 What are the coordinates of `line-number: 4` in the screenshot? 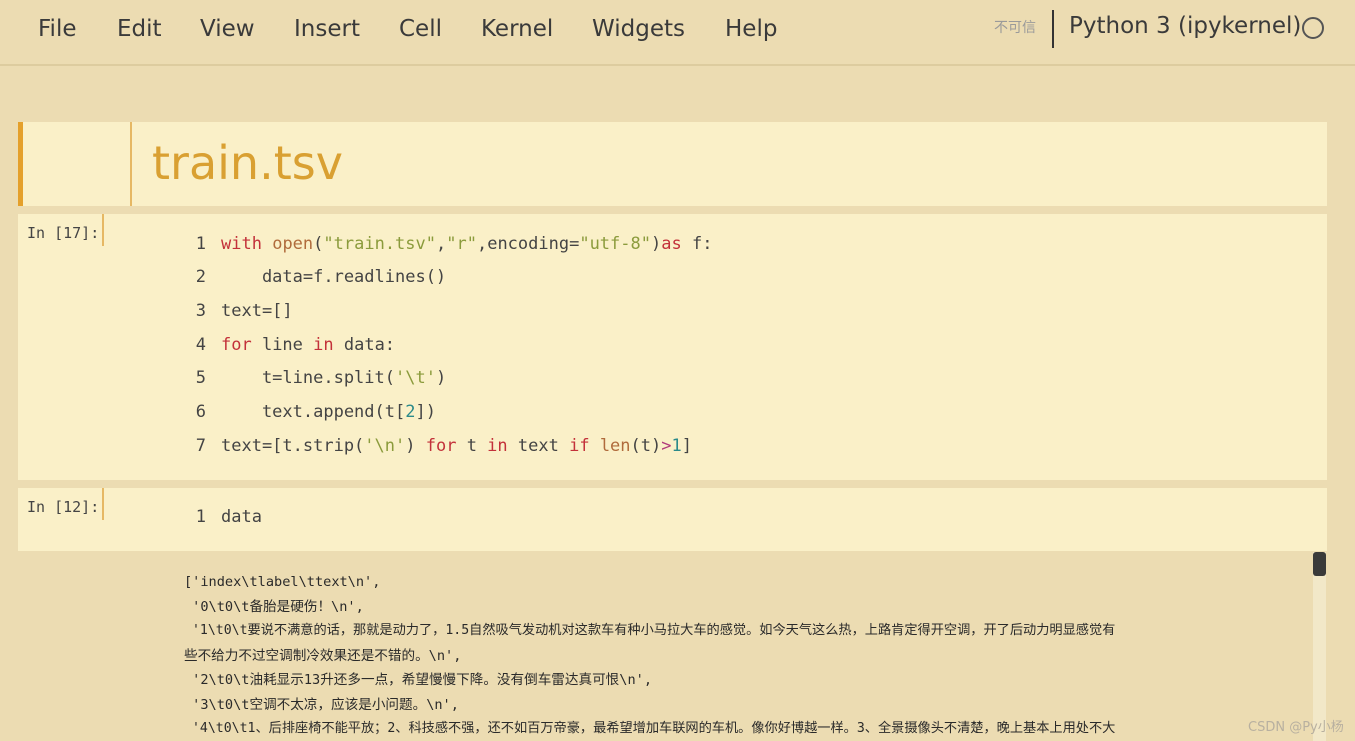 It's located at (200, 345).